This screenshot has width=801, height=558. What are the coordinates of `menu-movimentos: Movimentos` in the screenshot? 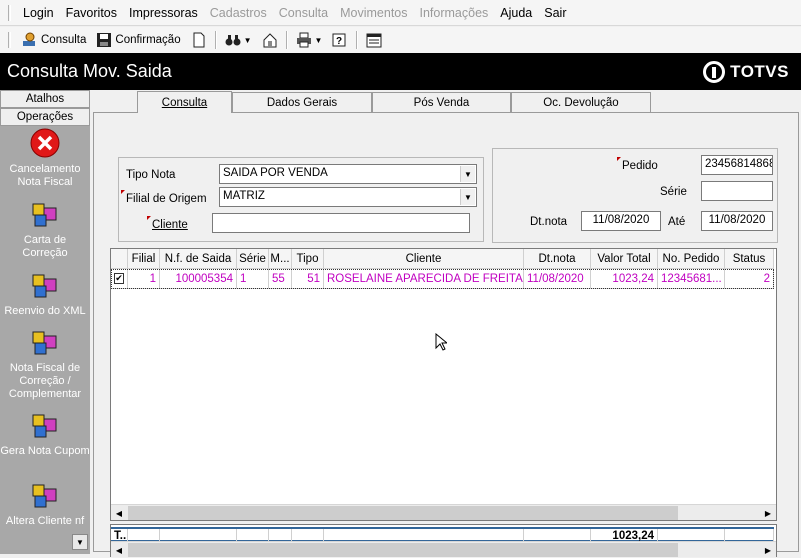 It's located at (373, 13).